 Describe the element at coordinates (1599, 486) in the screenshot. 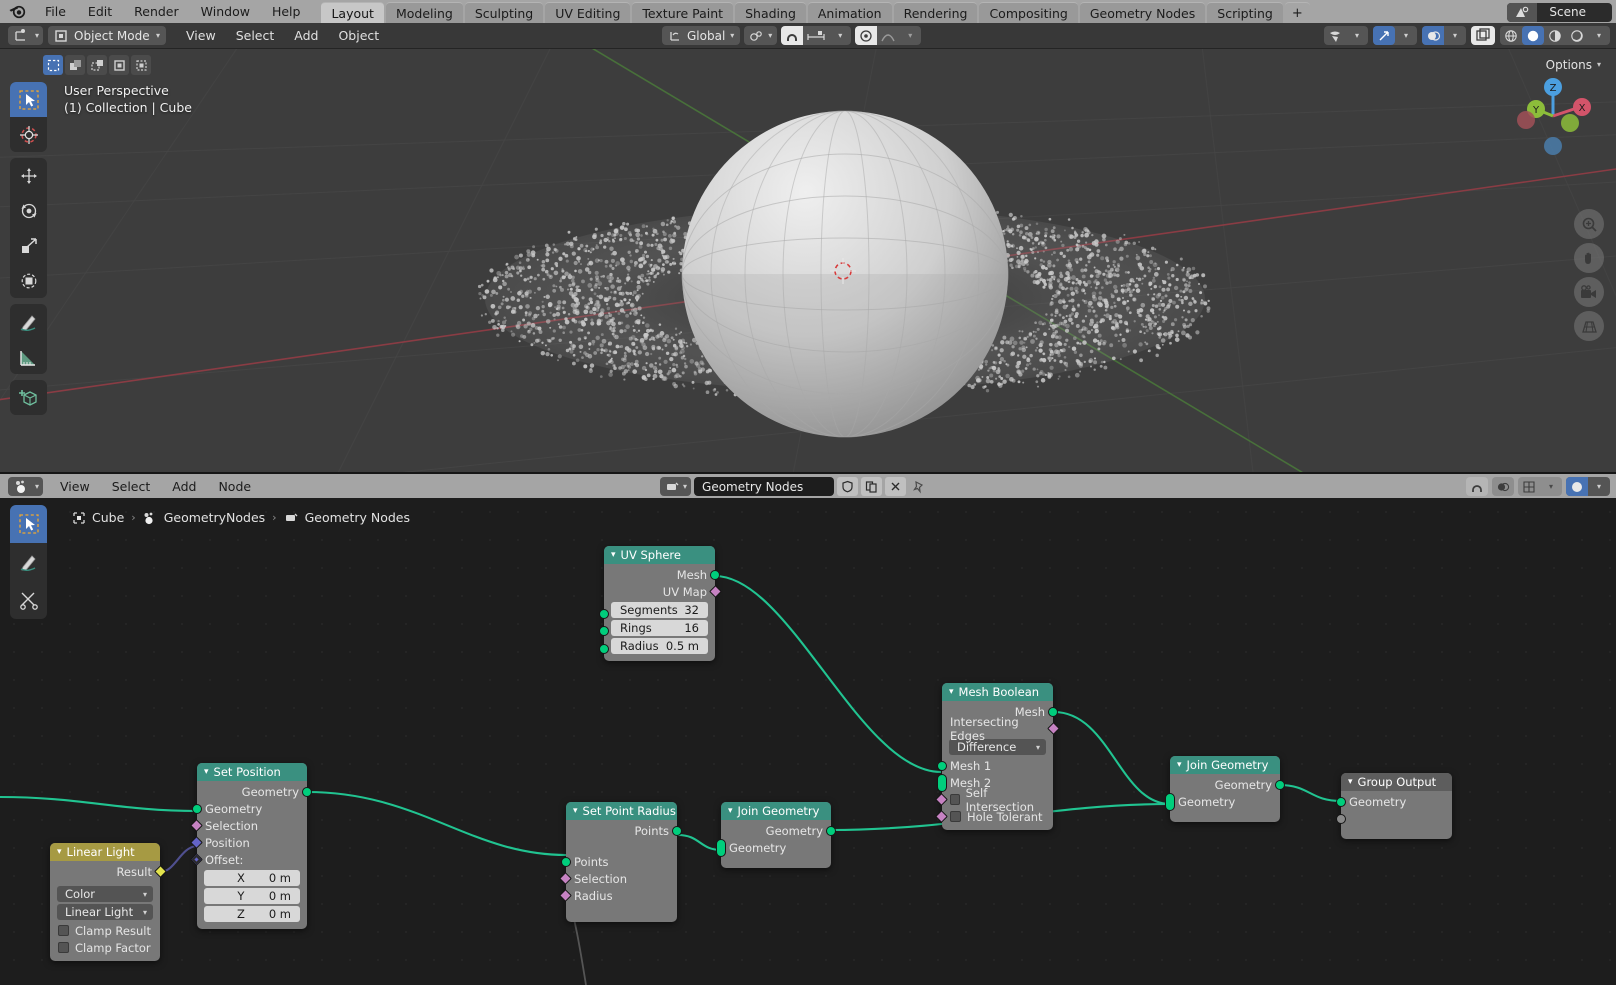

I see `node-shading-caret-icon: ▾` at that location.